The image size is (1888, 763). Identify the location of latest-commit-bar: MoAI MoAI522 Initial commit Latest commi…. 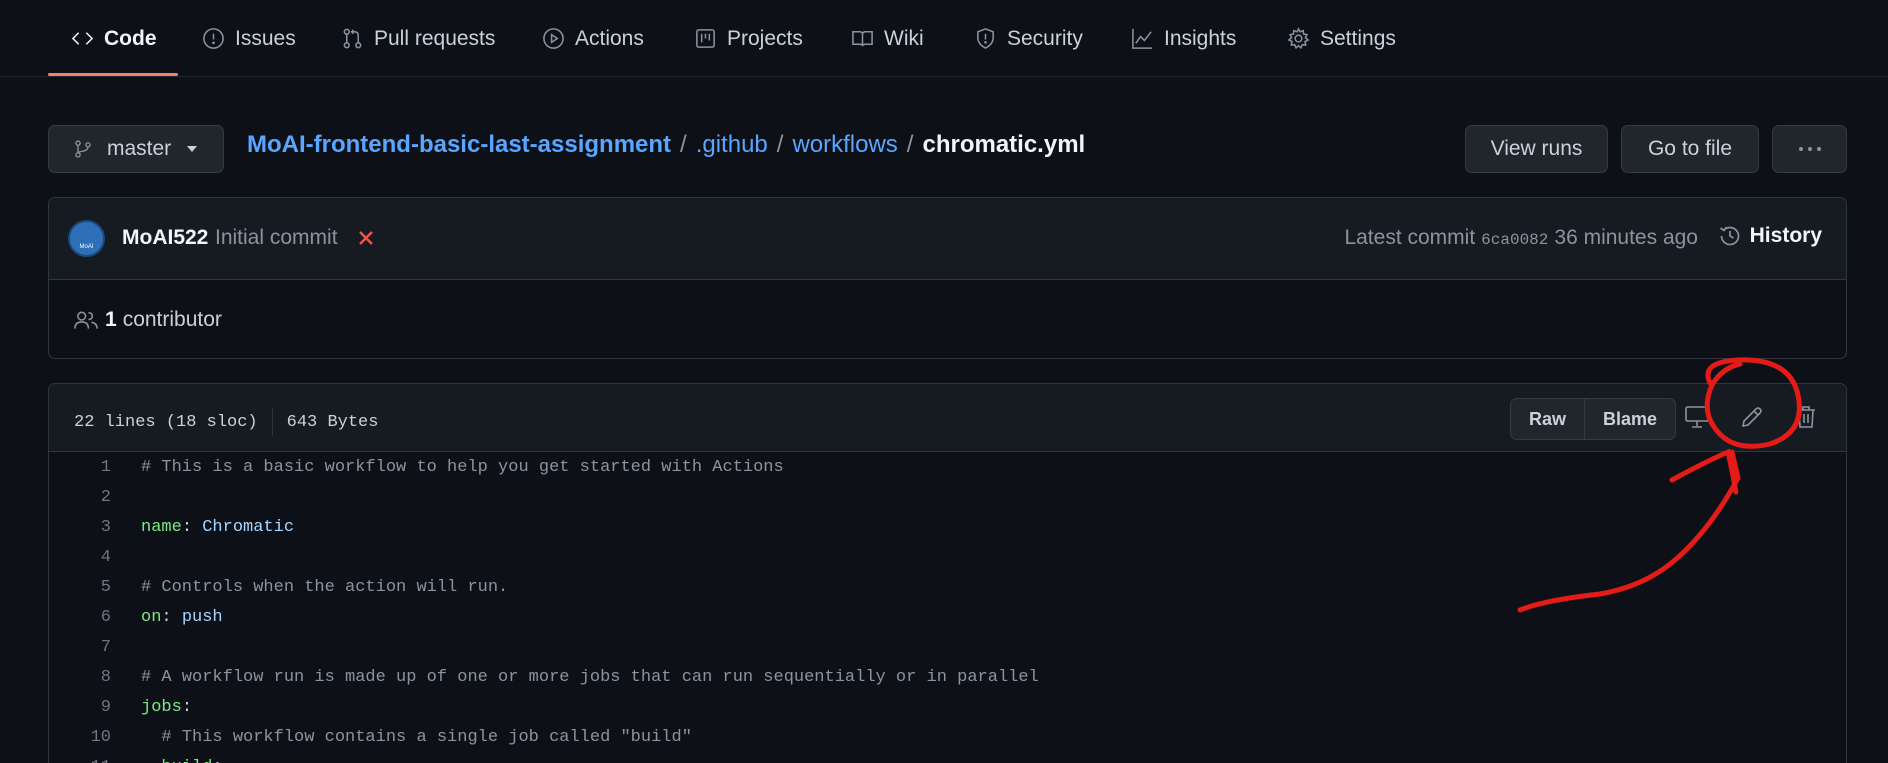
(947, 239).